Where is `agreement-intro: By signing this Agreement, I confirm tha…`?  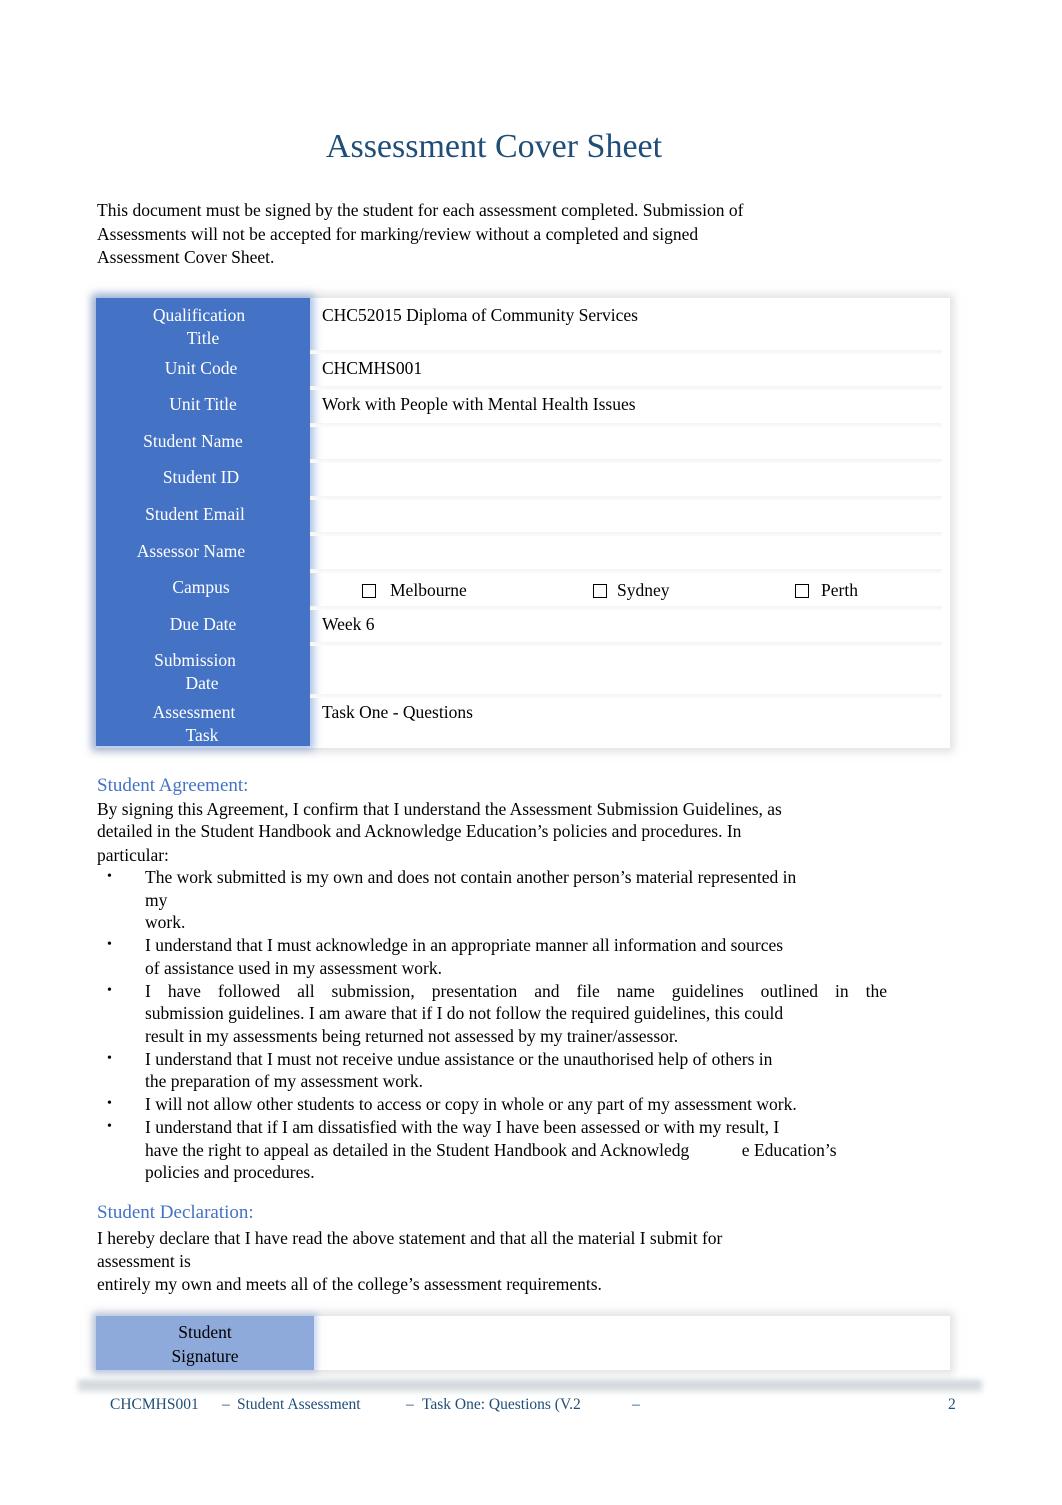 agreement-intro: By signing this Agreement, I confirm tha… is located at coordinates (492, 832).